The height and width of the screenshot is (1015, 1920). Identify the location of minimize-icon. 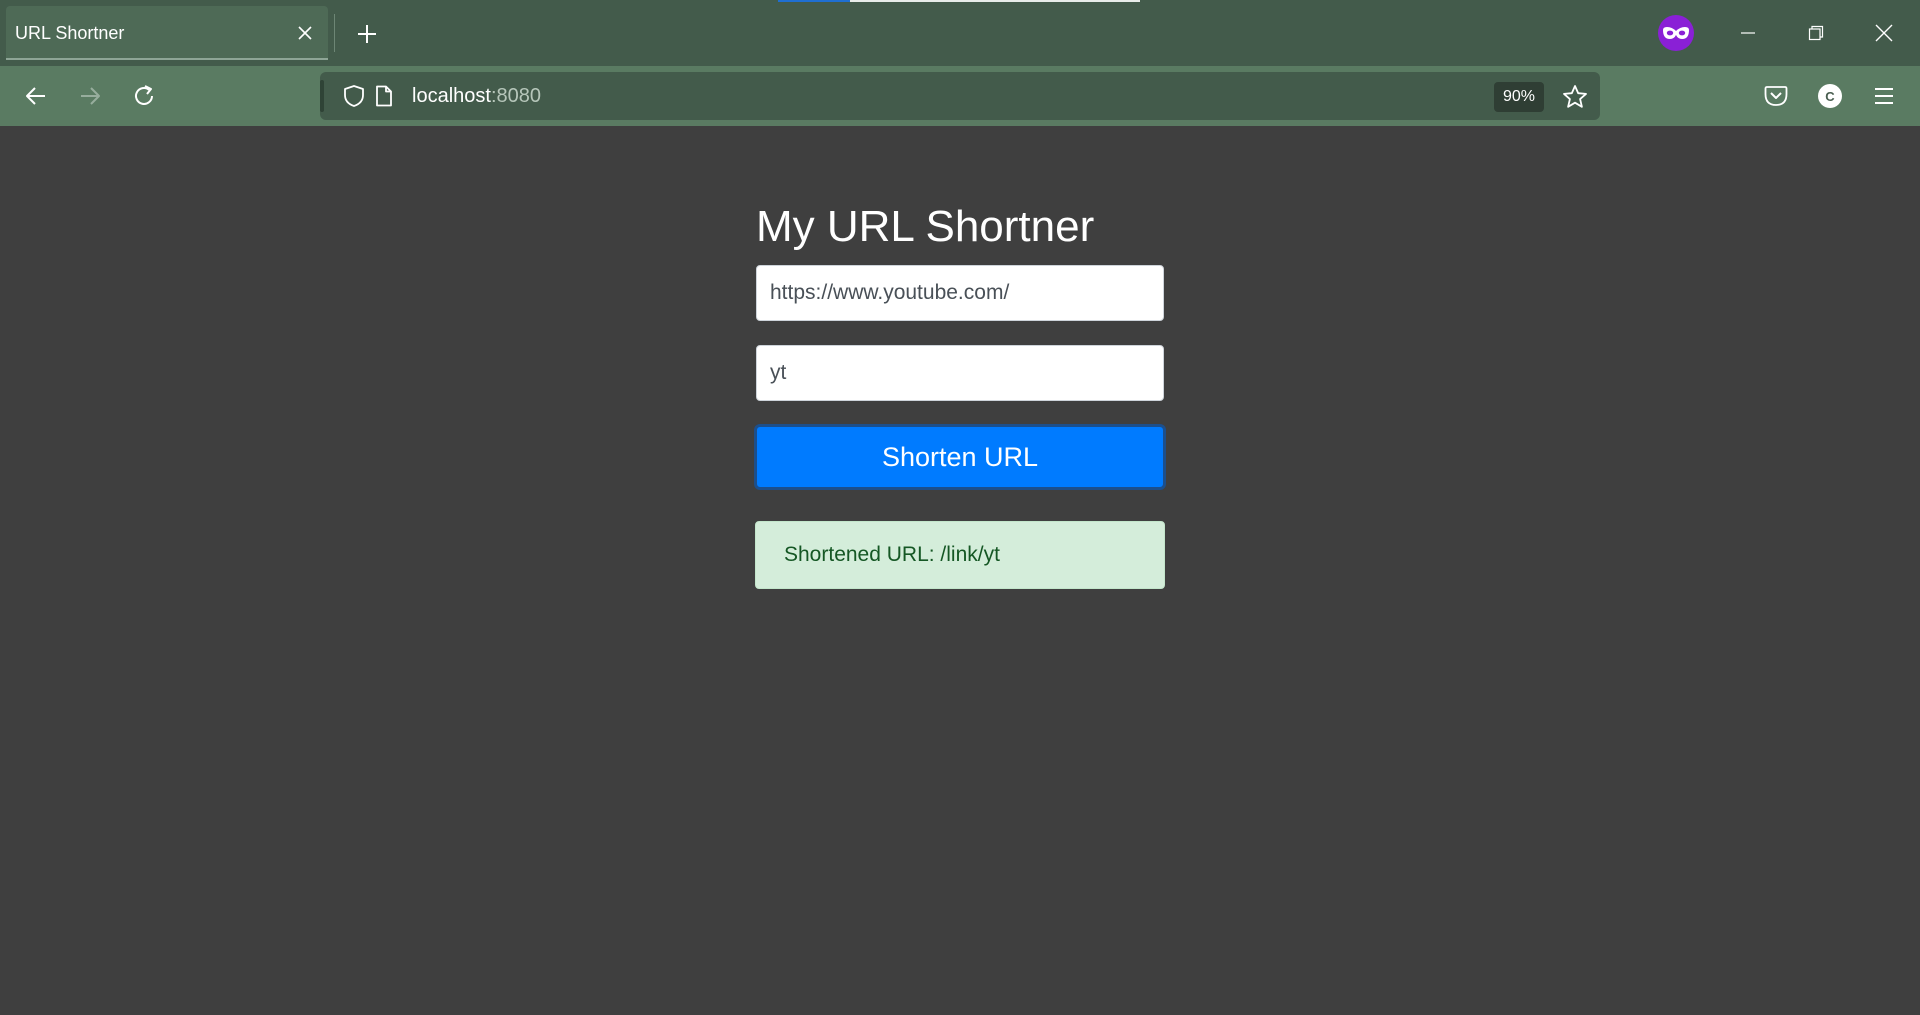
(1748, 33).